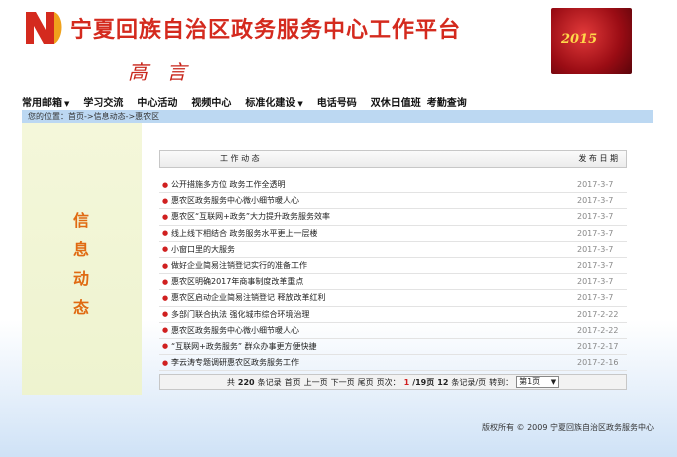 The width and height of the screenshot is (677, 457). Describe the element at coordinates (374, 265) in the screenshot. I see `article-link: 做好企业简易注销登记实行的准备工作` at that location.